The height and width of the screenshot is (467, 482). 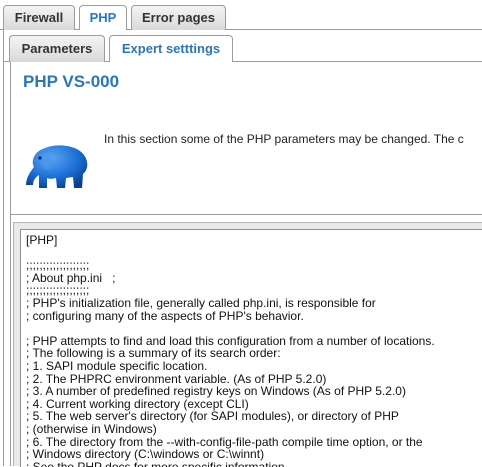 What do you see at coordinates (178, 17) in the screenshot?
I see `tab-error-pages: Error pages` at bounding box center [178, 17].